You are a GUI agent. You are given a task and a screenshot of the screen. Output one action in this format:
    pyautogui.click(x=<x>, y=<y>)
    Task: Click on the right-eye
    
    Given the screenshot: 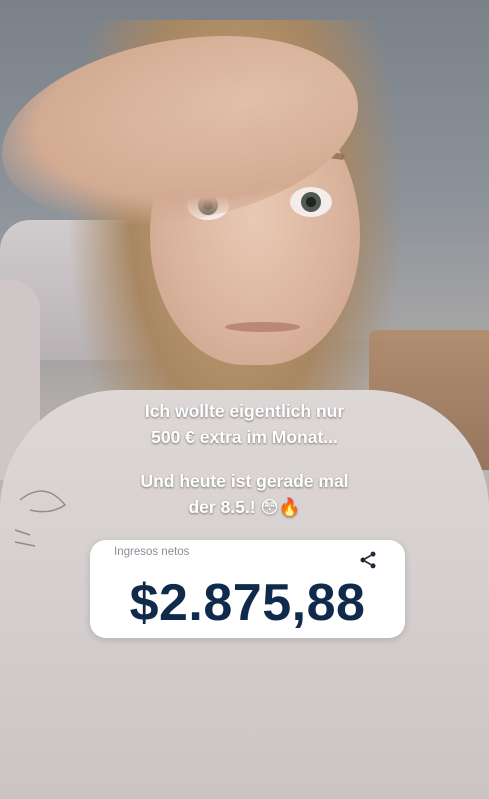 What is the action you would take?
    pyautogui.click(x=311, y=202)
    